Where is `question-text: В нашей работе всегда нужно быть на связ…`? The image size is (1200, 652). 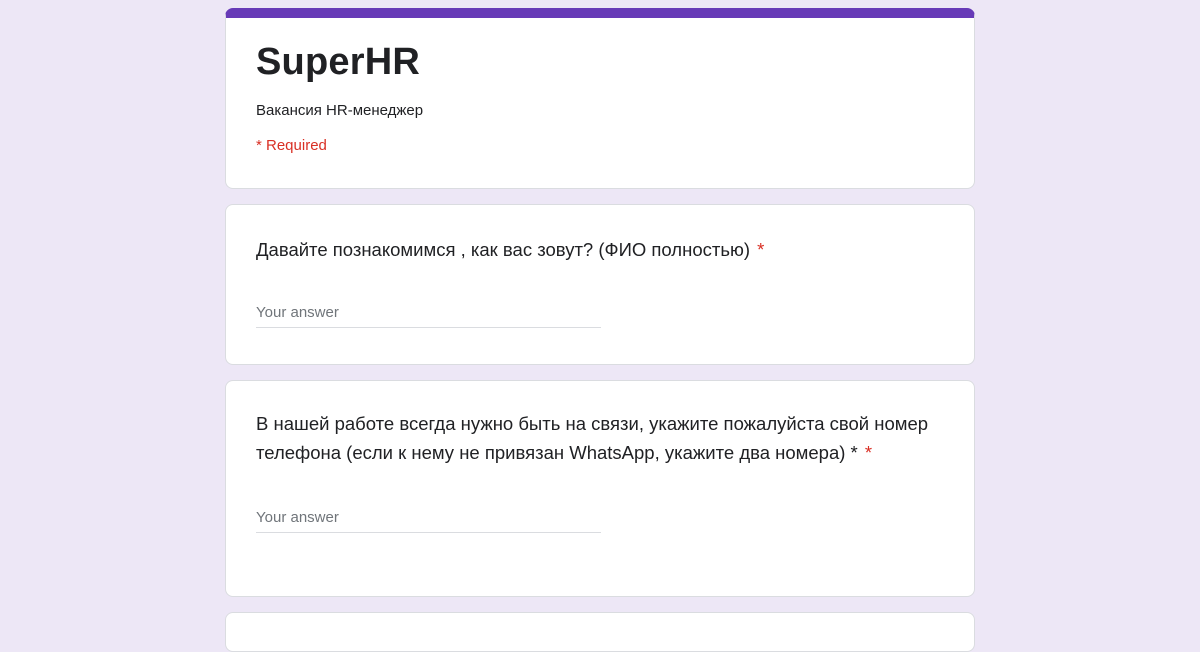
question-text: В нашей работе всегда нужно быть на связ… is located at coordinates (592, 438).